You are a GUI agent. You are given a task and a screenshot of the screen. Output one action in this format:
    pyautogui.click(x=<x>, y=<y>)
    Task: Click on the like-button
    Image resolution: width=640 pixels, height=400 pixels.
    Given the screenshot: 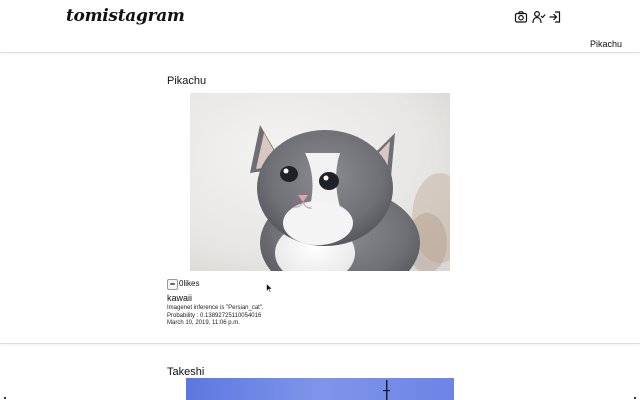 What is the action you would take?
    pyautogui.click(x=172, y=284)
    